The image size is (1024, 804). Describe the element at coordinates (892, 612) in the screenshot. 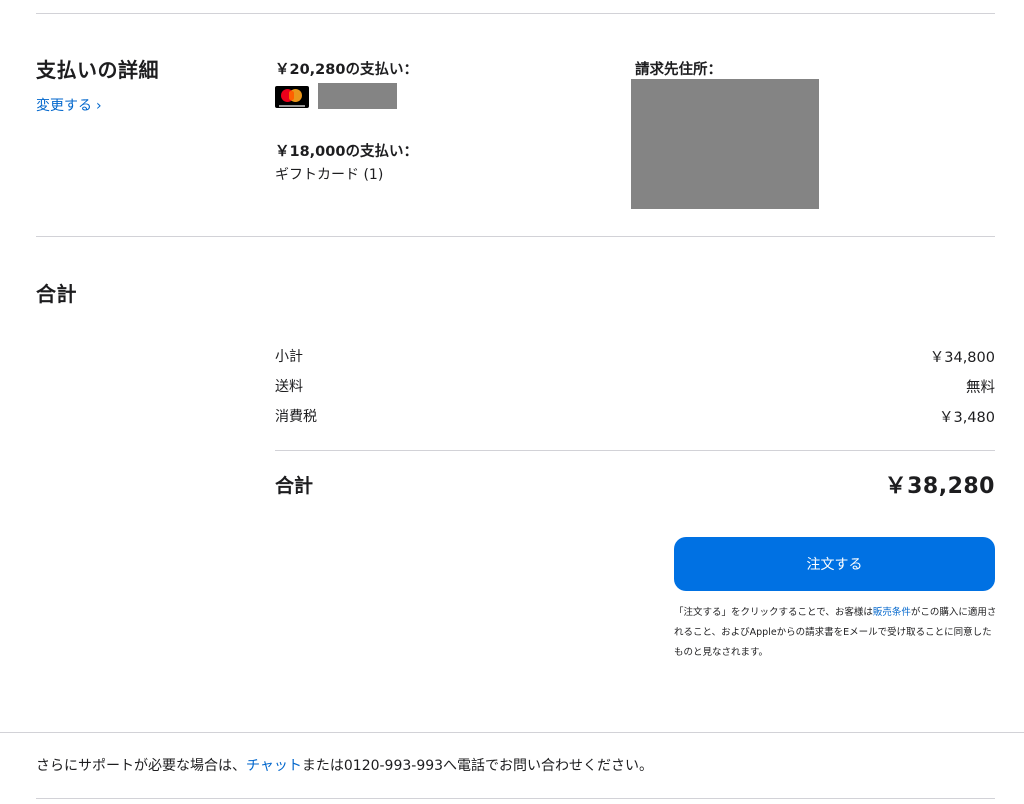

I see `terms-of-sale-link: 販売条件` at that location.